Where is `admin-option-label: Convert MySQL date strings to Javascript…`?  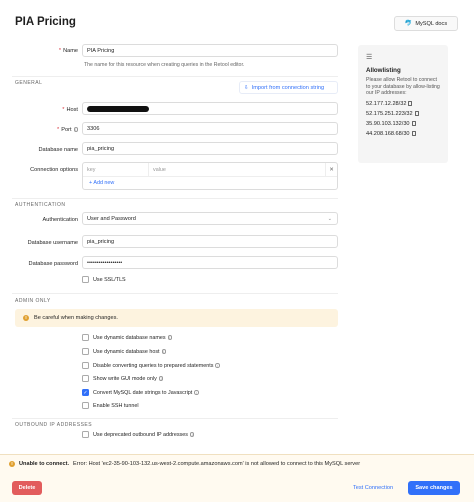
admin-option-label: Convert MySQL date strings to Javascript… is located at coordinates (146, 393).